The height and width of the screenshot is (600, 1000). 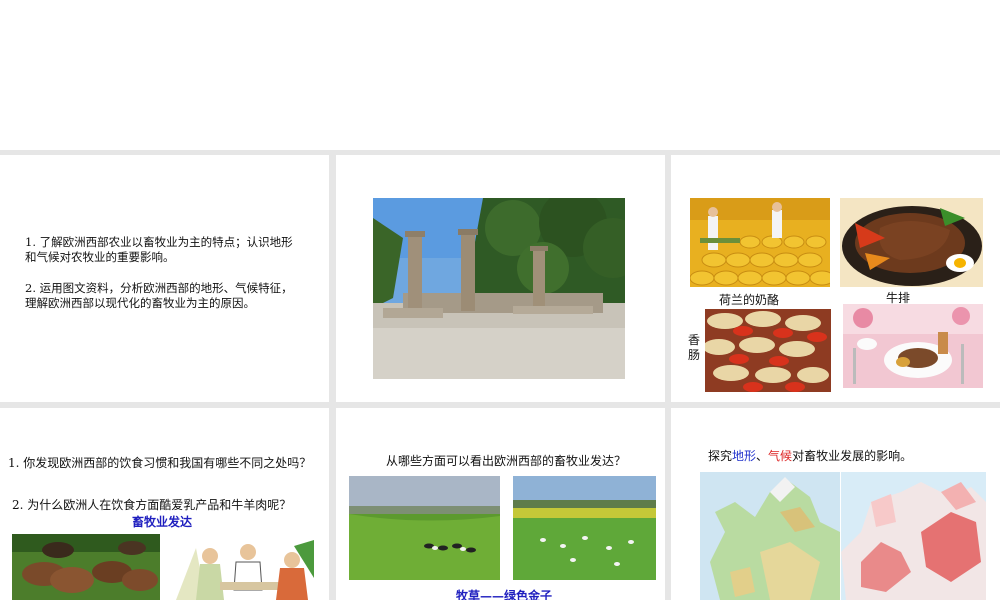 What do you see at coordinates (159, 288) in the screenshot?
I see `objective-2-line-1: 2. 运用图文资料，分析欧洲西部的地形、气候特征，` at bounding box center [159, 288].